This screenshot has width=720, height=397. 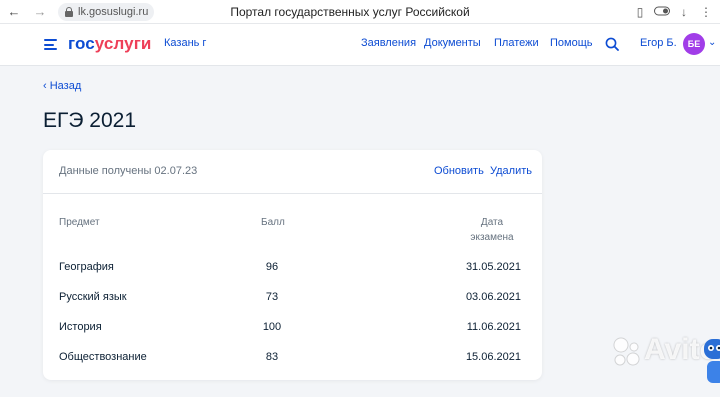 What do you see at coordinates (662, 12) in the screenshot?
I see `settings-toggle-icon` at bounding box center [662, 12].